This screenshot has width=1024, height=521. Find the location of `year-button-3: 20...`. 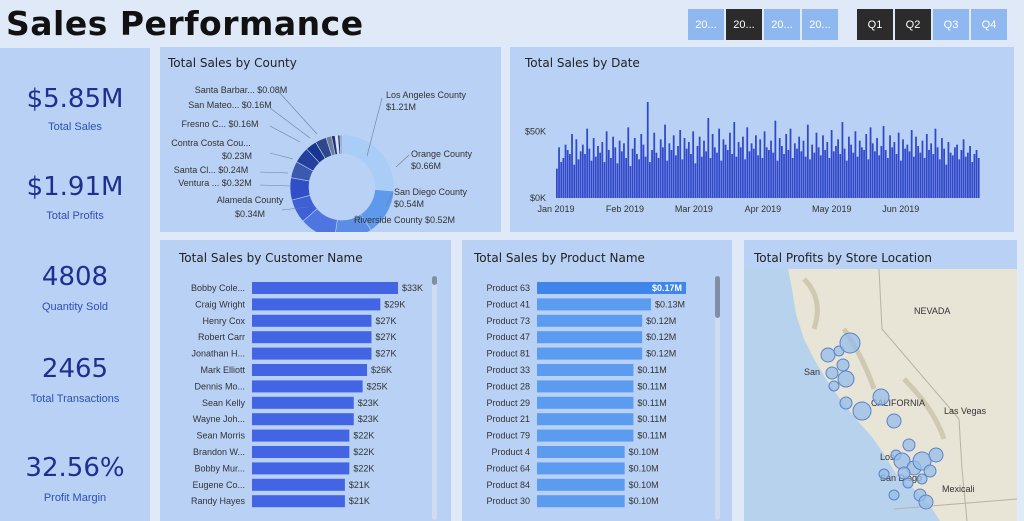

year-button-3: 20... is located at coordinates (782, 24).